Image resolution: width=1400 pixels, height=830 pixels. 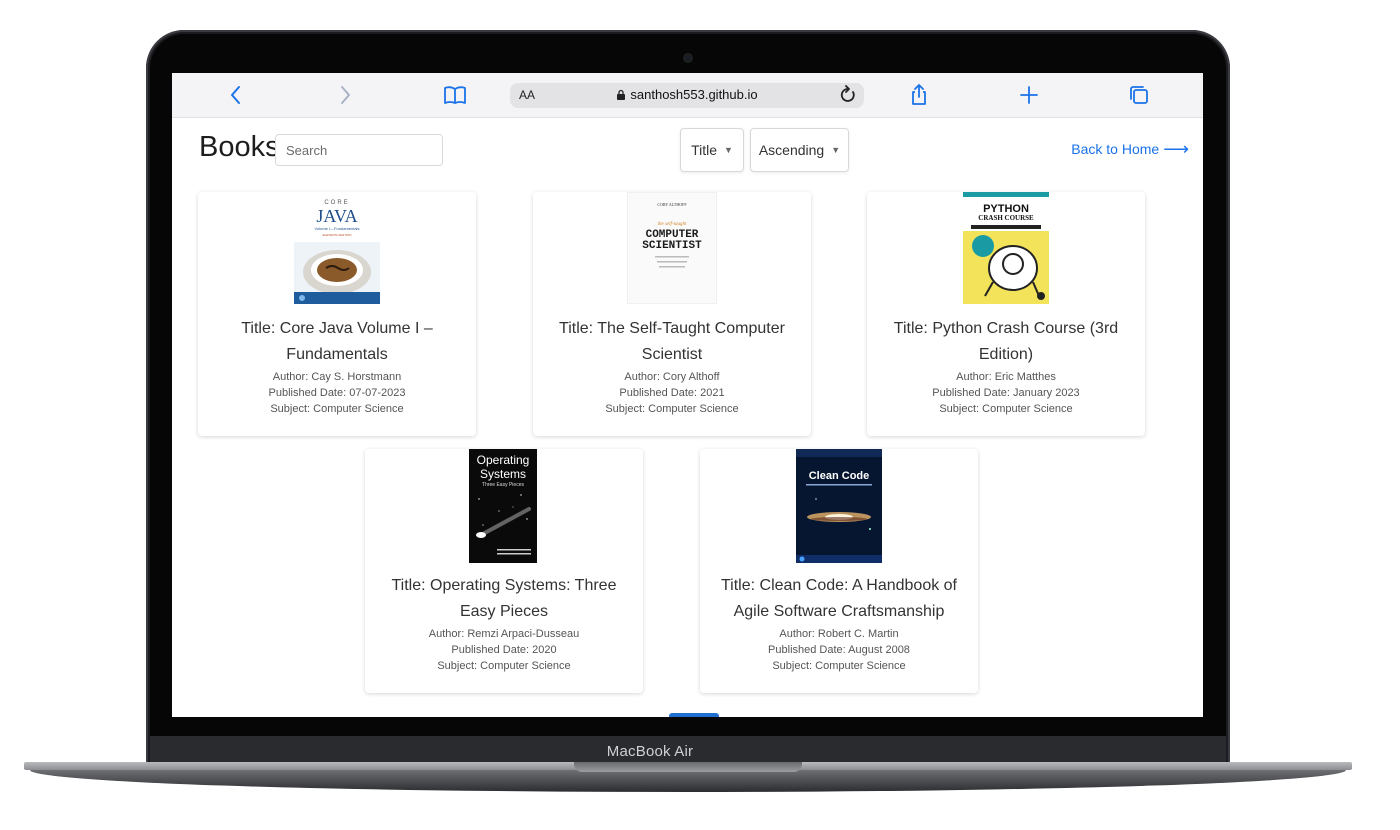 What do you see at coordinates (650, 751) in the screenshot?
I see `device-label: MacBook Air` at bounding box center [650, 751].